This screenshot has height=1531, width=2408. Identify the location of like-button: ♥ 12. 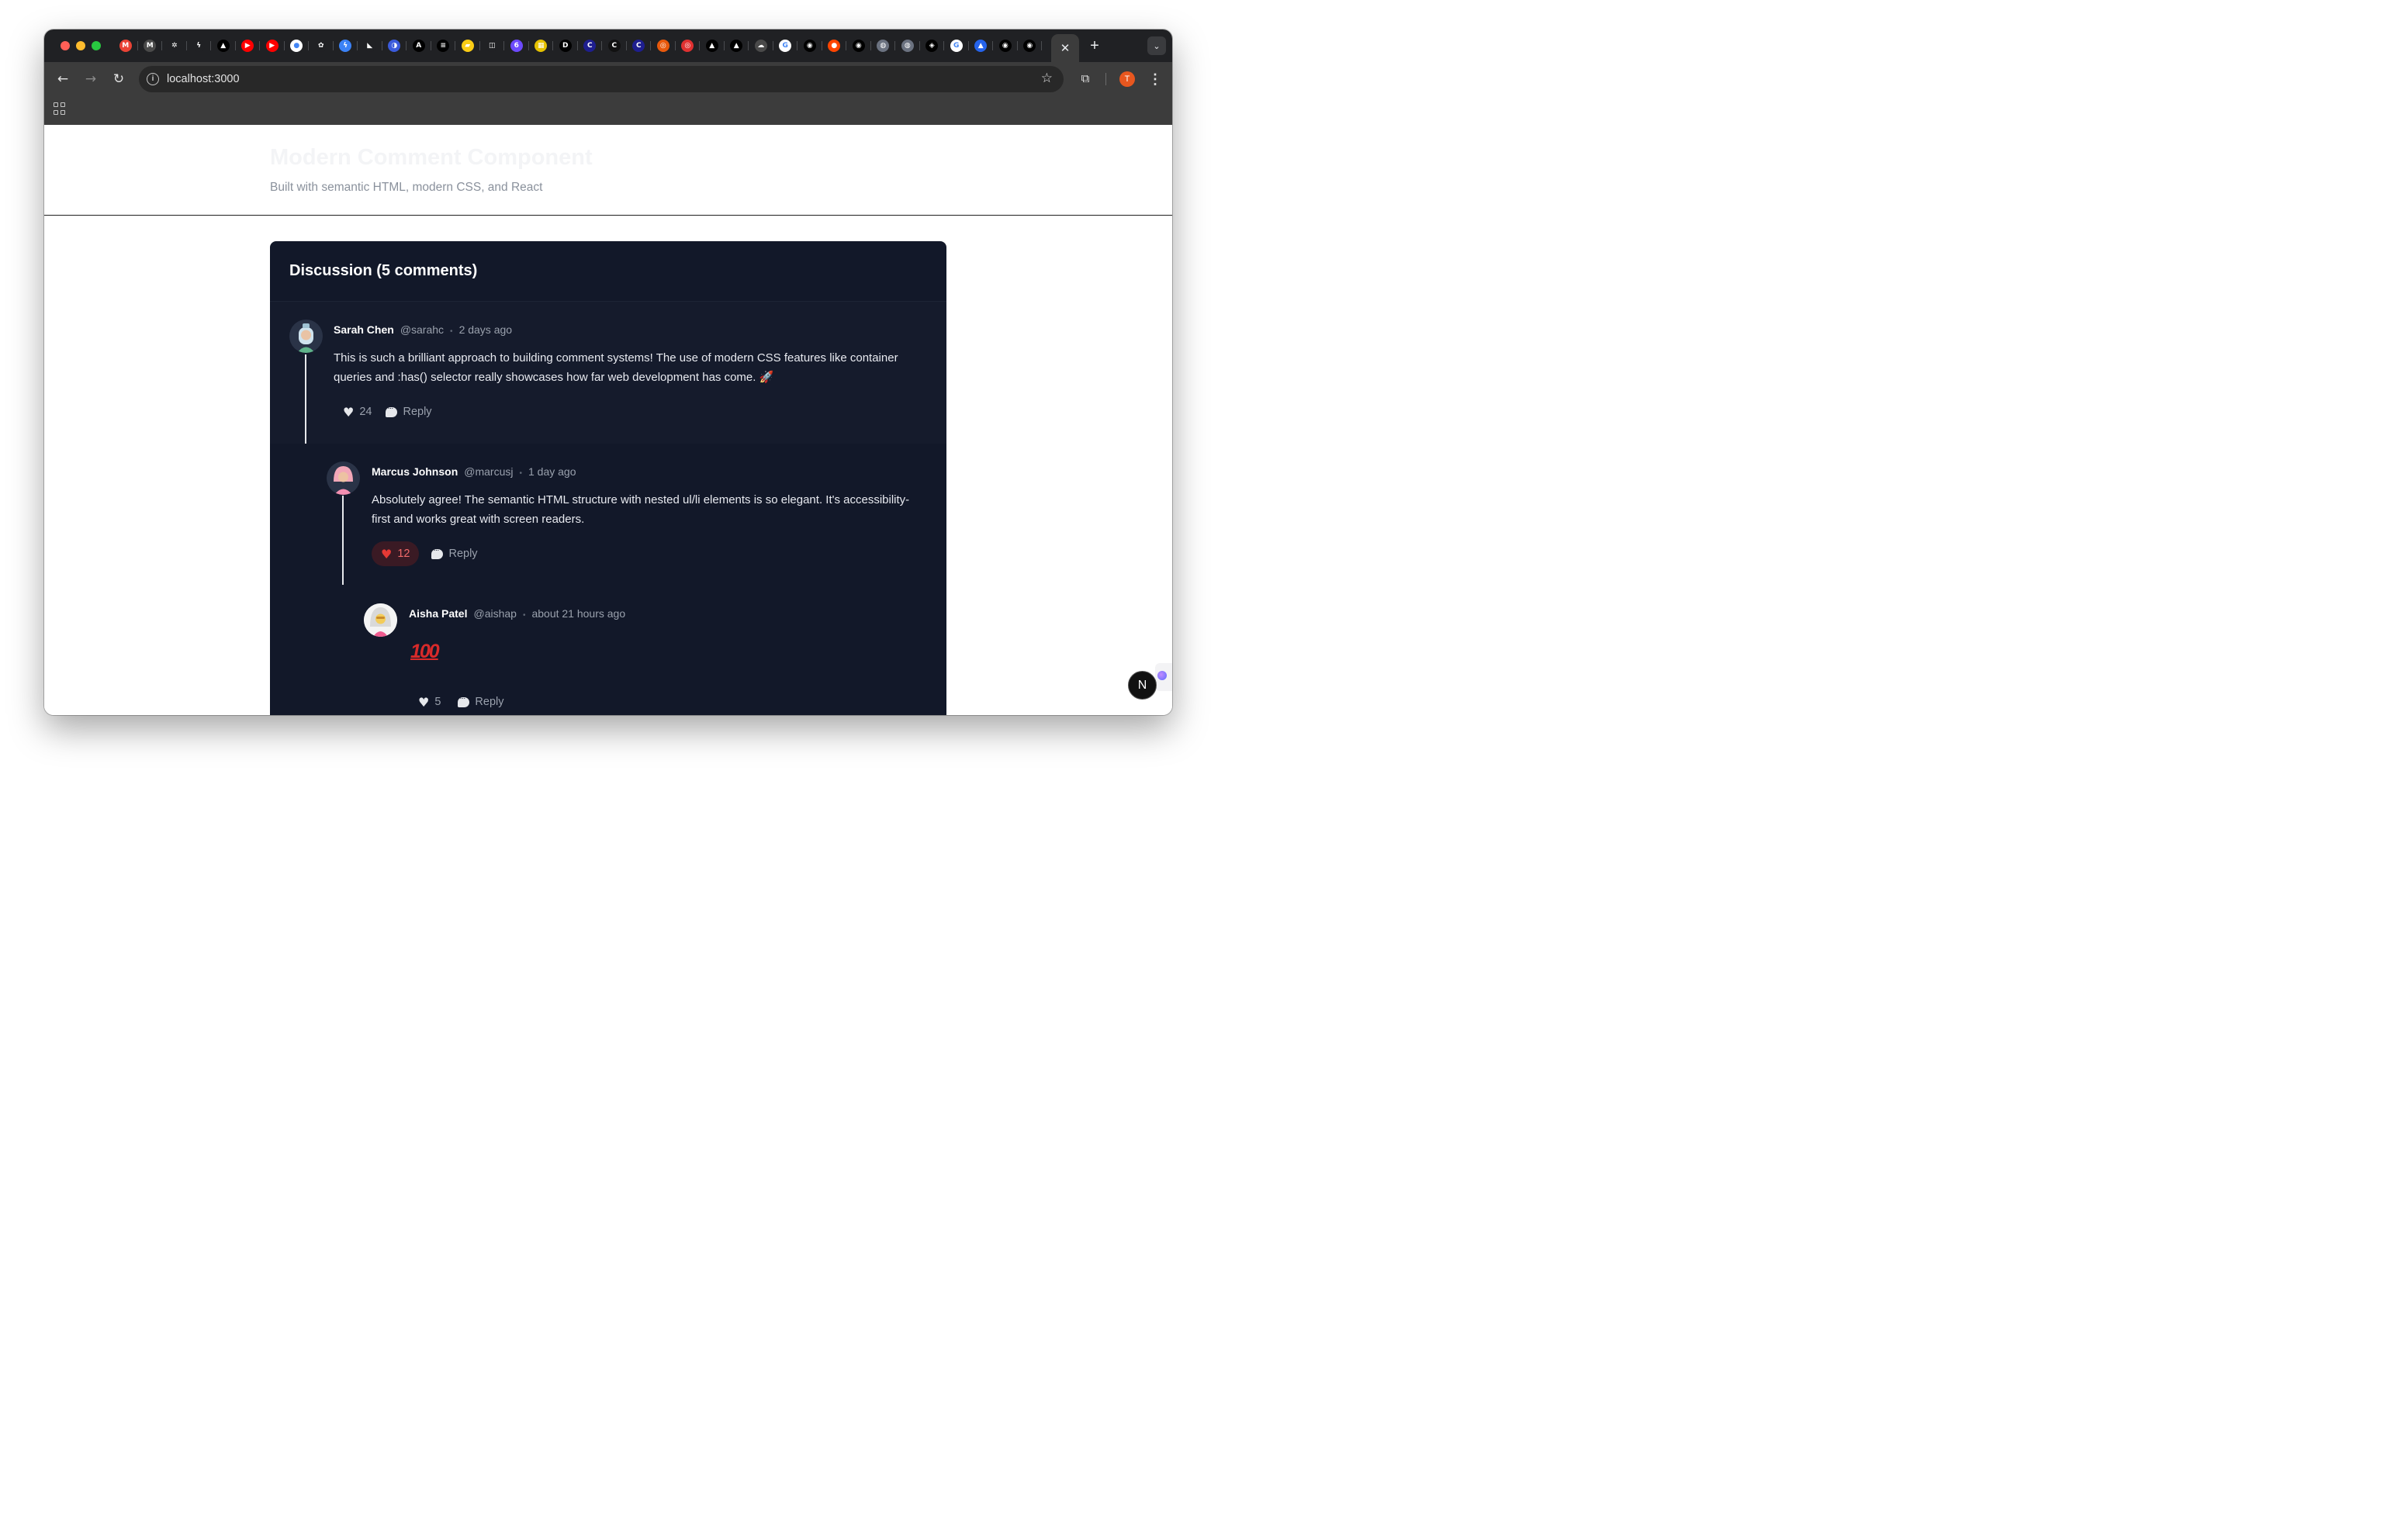
(396, 553).